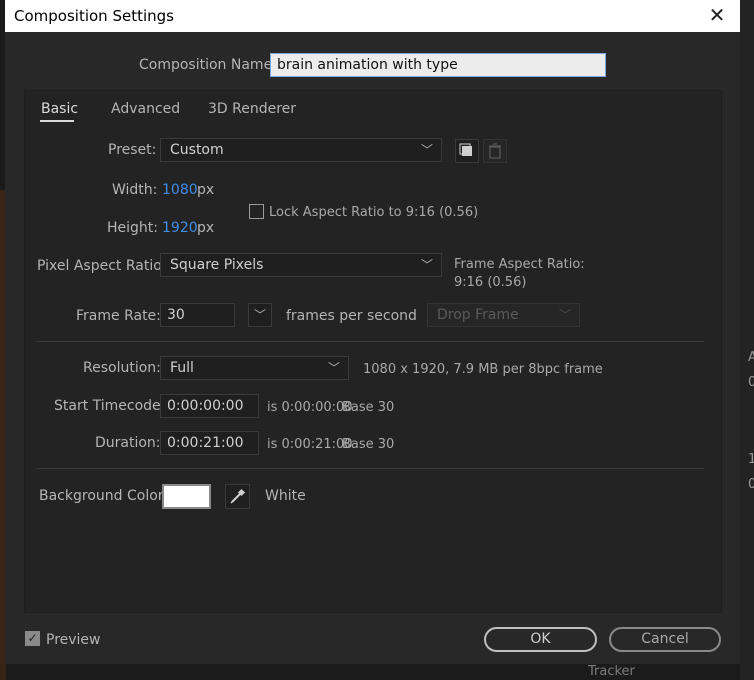 The height and width of the screenshot is (680, 754). What do you see at coordinates (209, 406) in the screenshot?
I see `start-timecode-input: 0:00:00:00` at bounding box center [209, 406].